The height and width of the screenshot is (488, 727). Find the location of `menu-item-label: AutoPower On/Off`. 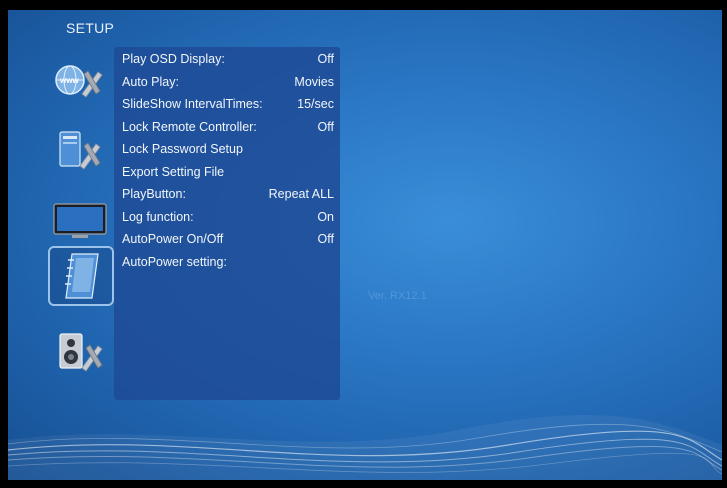

menu-item-label: AutoPower On/Off is located at coordinates (173, 239).